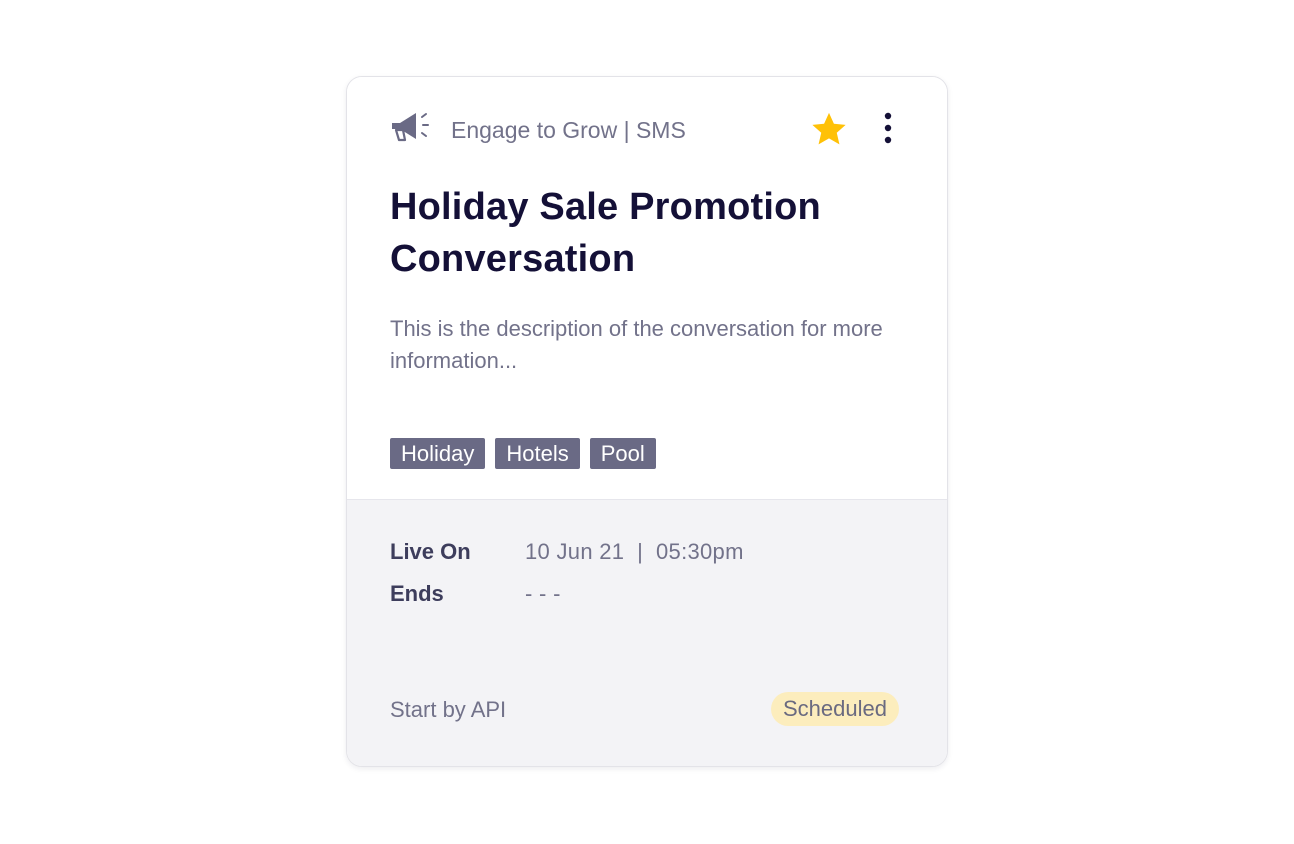 This screenshot has width=1294, height=844. I want to click on channel-label: Engage to Grow | SMS, so click(568, 130).